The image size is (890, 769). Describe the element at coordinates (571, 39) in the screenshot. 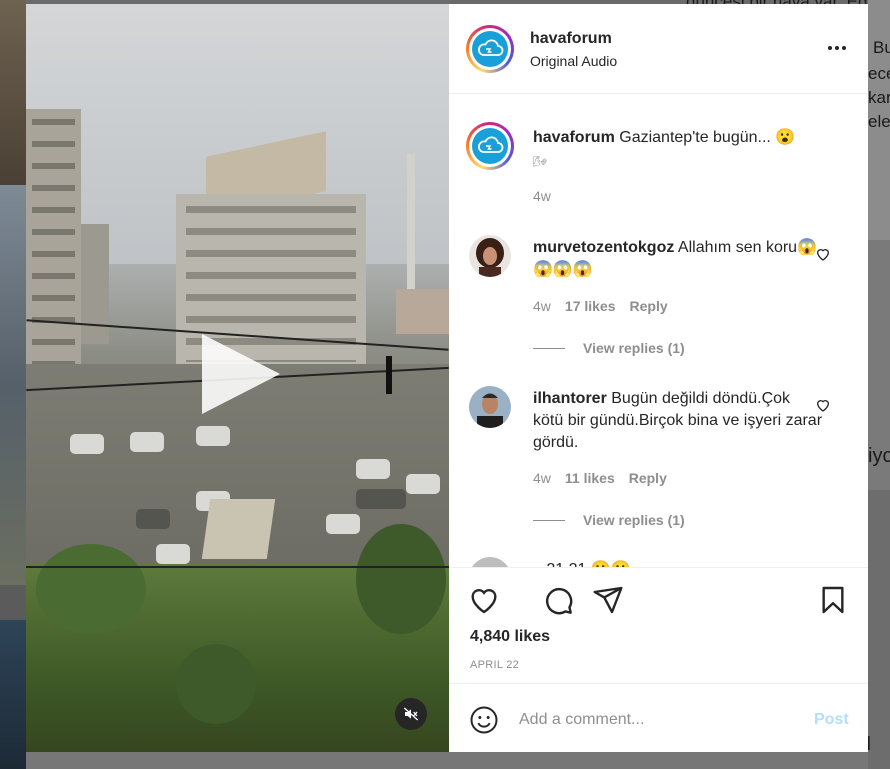

I see `post-username: havaforum` at that location.